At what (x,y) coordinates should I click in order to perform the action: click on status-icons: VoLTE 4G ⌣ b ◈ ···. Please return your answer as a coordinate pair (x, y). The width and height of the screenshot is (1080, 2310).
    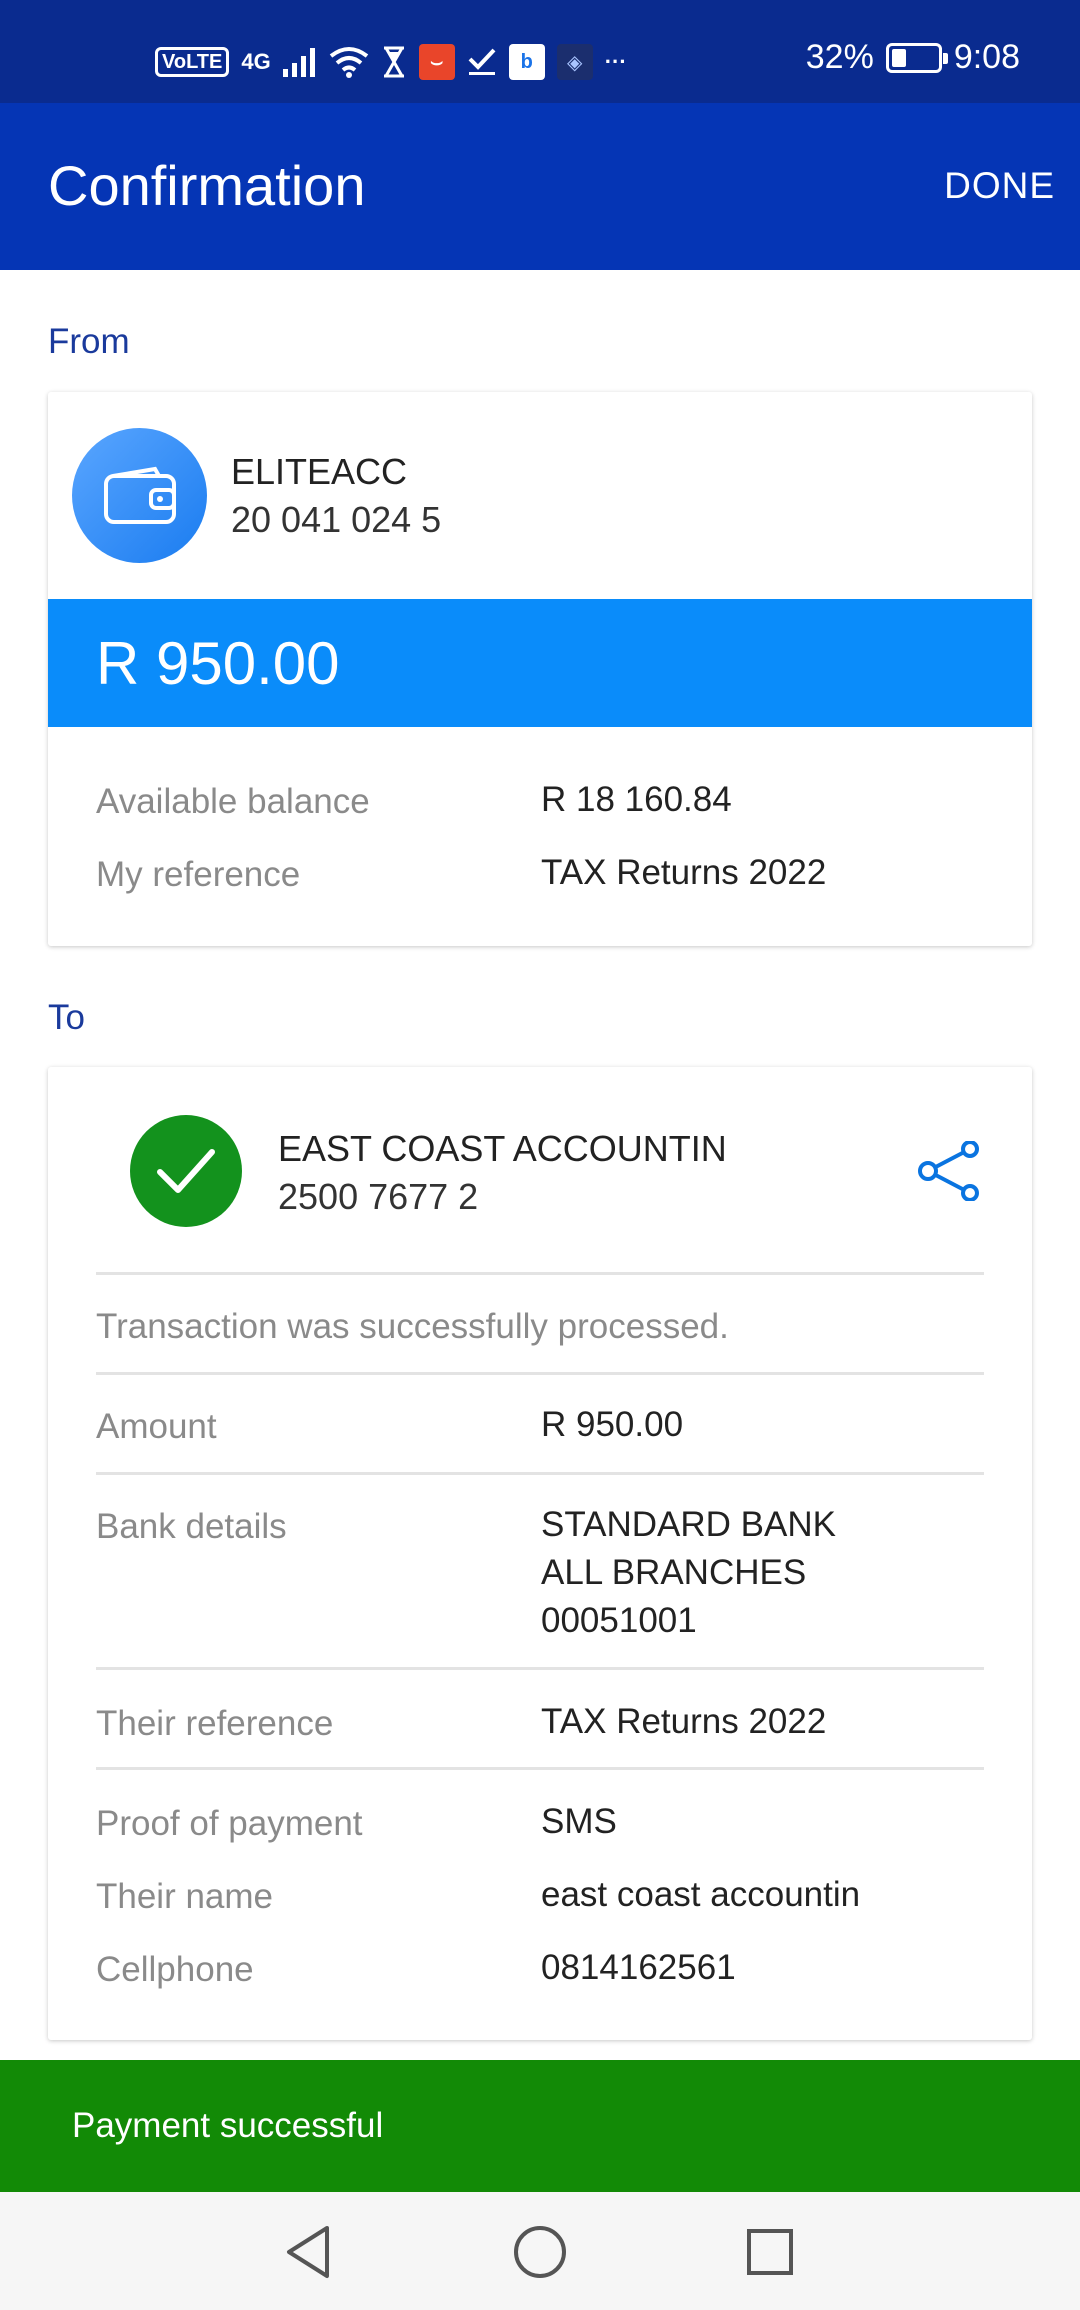
    Looking at the image, I should click on (391, 62).